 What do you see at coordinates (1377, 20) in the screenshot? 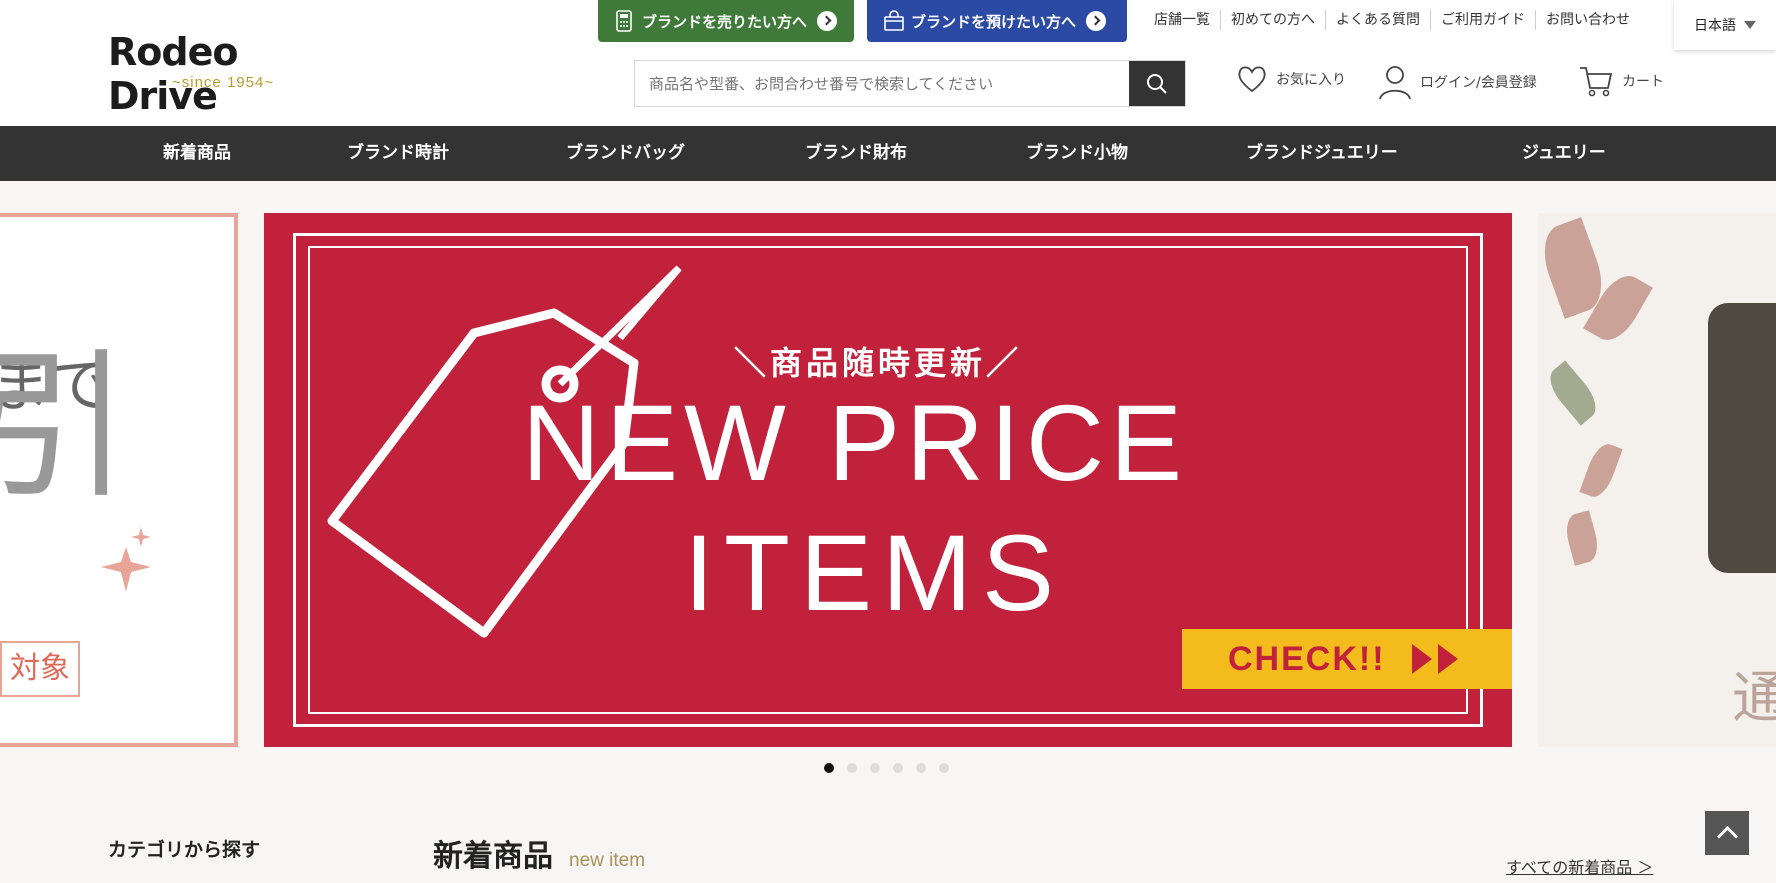
I see `util-link-faq: よくある質問` at bounding box center [1377, 20].